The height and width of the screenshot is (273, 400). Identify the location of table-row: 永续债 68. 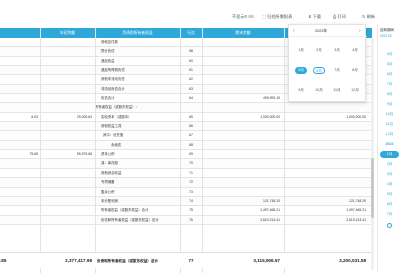
(186, 145).